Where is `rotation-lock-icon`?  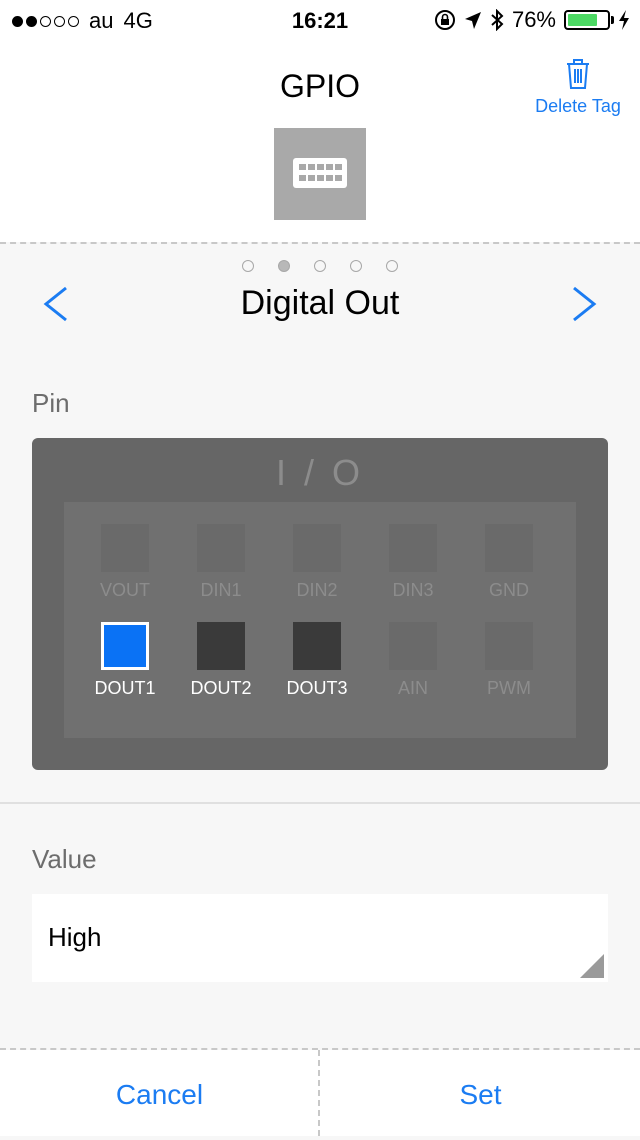 rotation-lock-icon is located at coordinates (444, 20).